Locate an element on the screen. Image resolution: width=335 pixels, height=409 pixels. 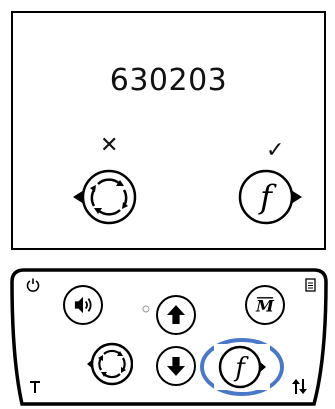
volume-key is located at coordinates (83, 305).